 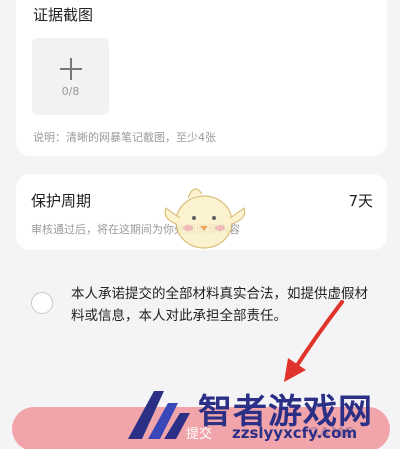 What do you see at coordinates (159, 415) in the screenshot?
I see `site-logo-icon` at bounding box center [159, 415].